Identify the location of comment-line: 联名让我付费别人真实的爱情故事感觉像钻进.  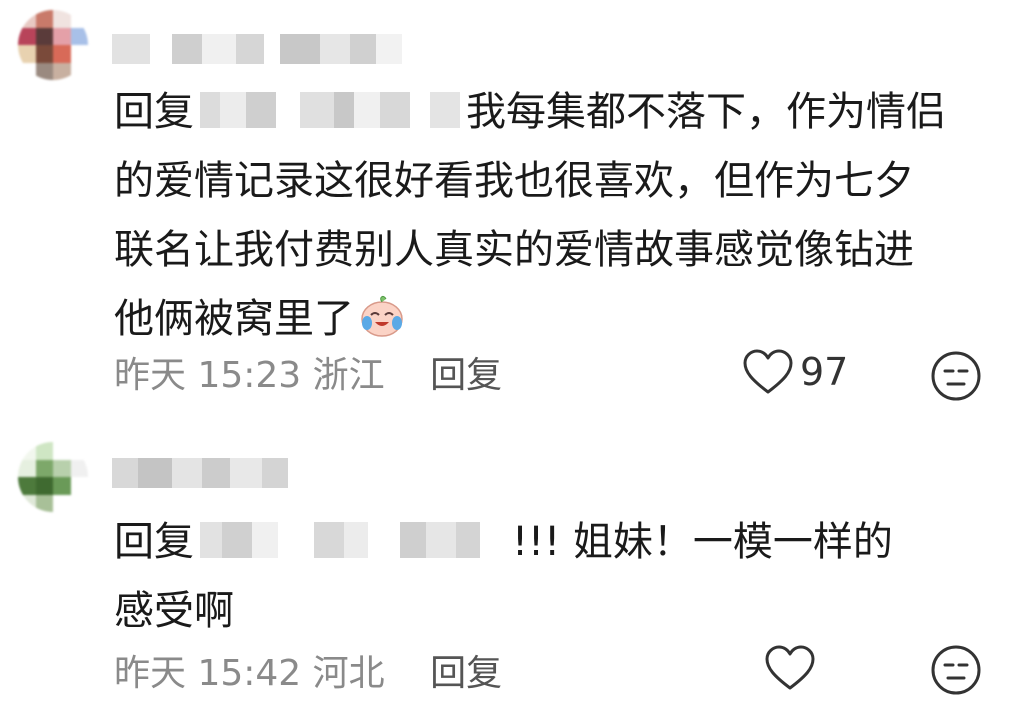
(514, 250).